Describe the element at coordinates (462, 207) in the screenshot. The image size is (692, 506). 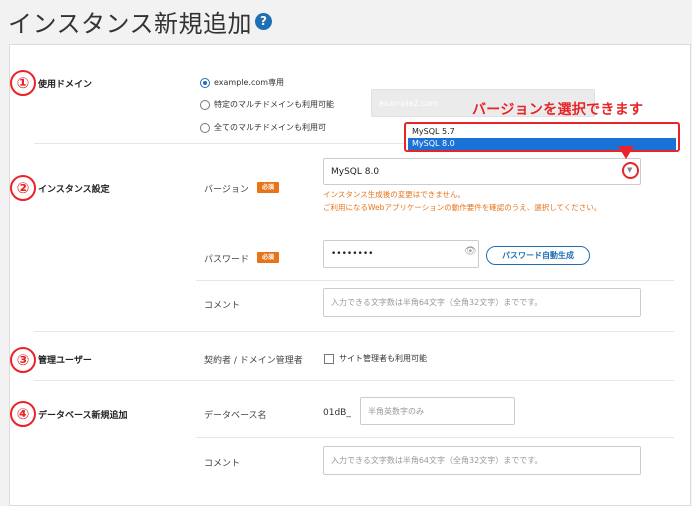
I see `version-notice-2: ご利用になるWebアプリケーションの動作要件を確認のうえ、選択してください。` at that location.